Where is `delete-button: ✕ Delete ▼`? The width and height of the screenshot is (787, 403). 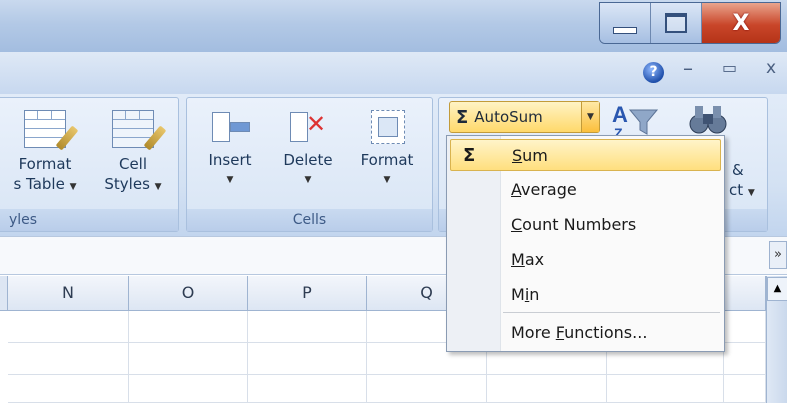
delete-button: ✕ Delete ▼ is located at coordinates (308, 149).